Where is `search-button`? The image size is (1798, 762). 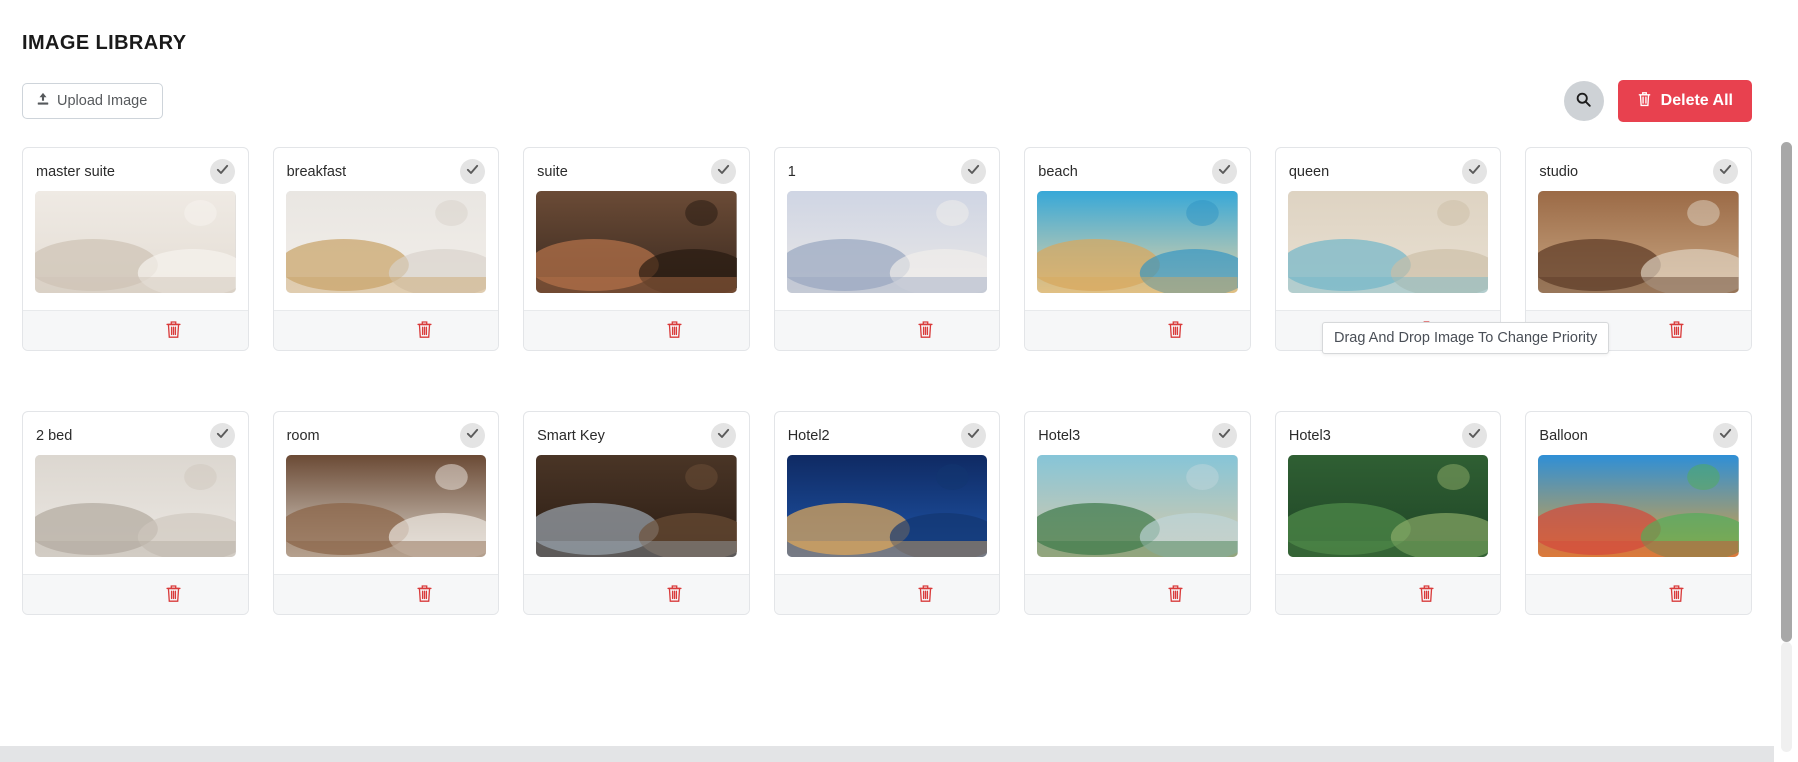
search-button is located at coordinates (1583, 101).